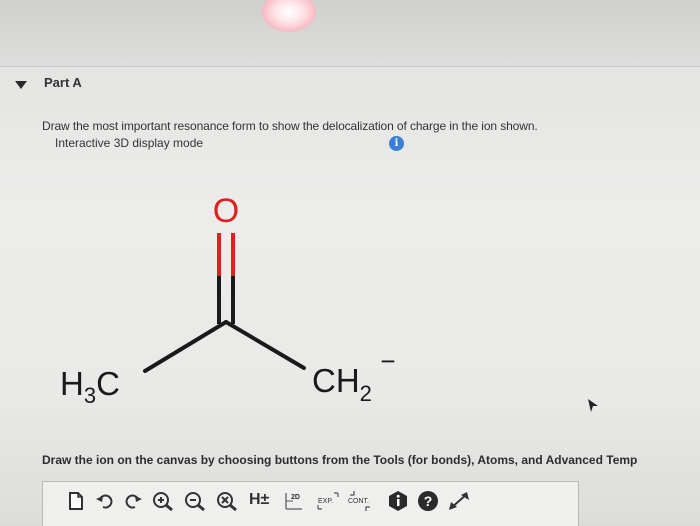  Describe the element at coordinates (387, 361) in the screenshot. I see `negative-charge: −` at that location.